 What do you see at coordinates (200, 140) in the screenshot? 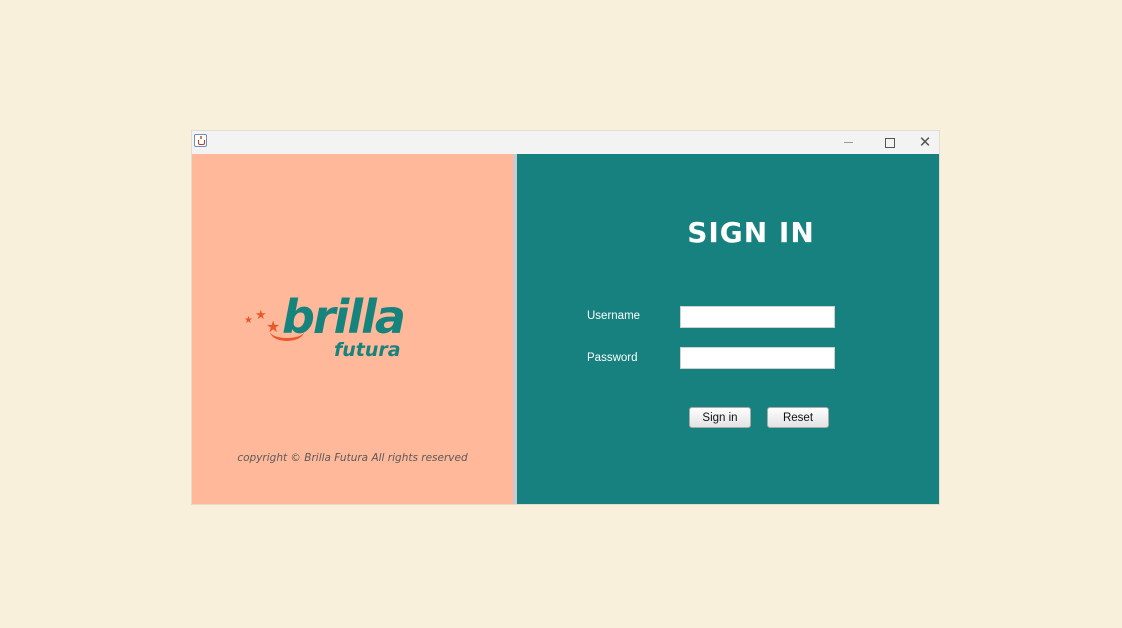
I see `java-cup-icon` at bounding box center [200, 140].